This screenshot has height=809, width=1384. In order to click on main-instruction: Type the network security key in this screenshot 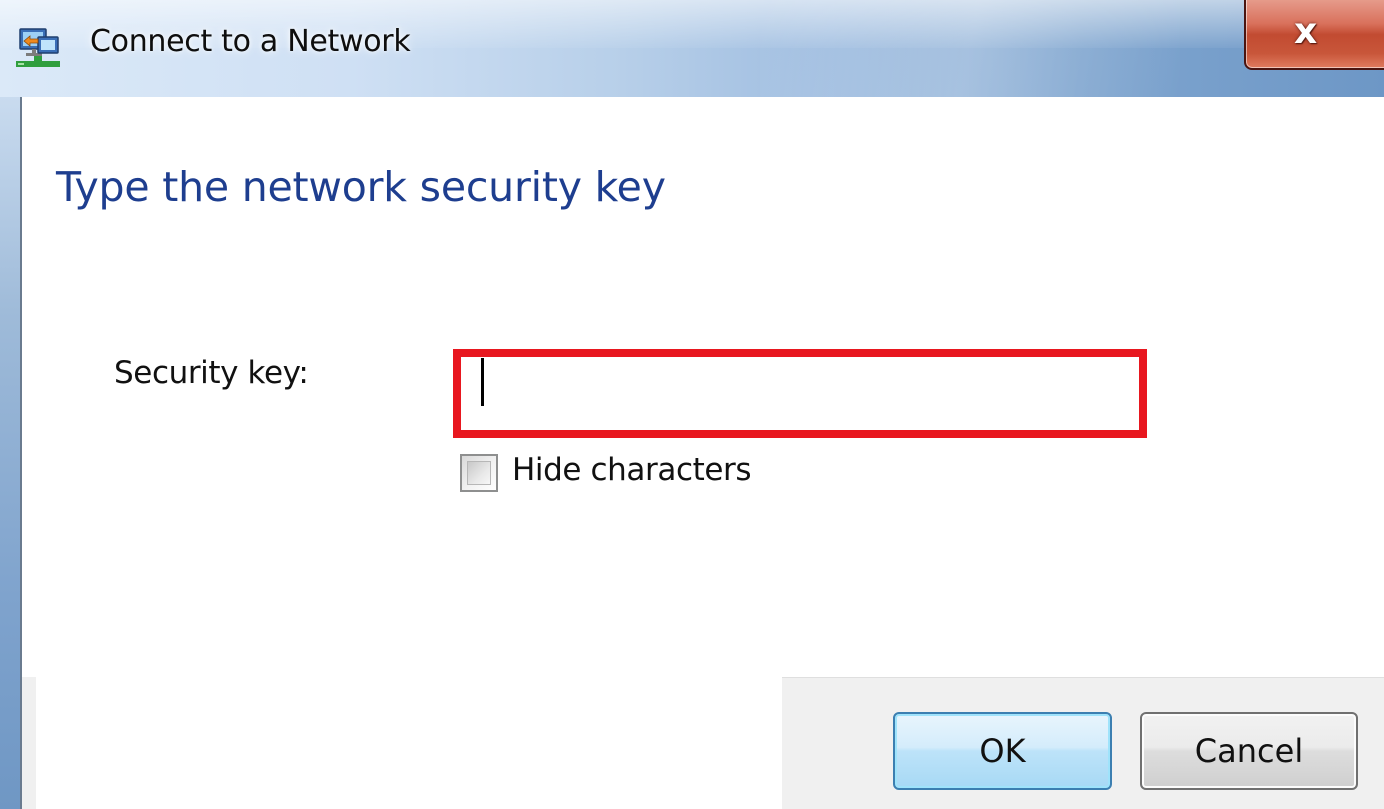, I will do `click(361, 187)`.